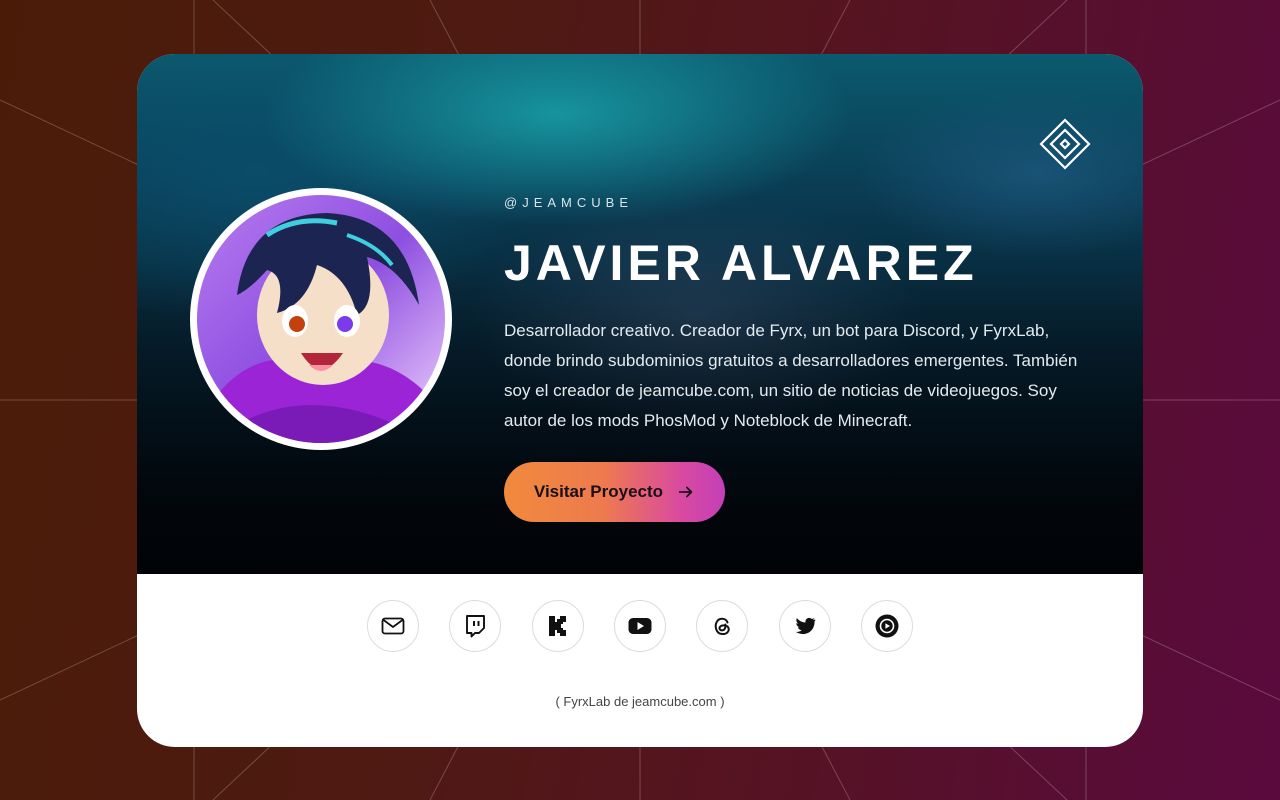  Describe the element at coordinates (640, 701) in the screenshot. I see `footer-credit: ( FyrxLab de jeamcube.com )` at that location.